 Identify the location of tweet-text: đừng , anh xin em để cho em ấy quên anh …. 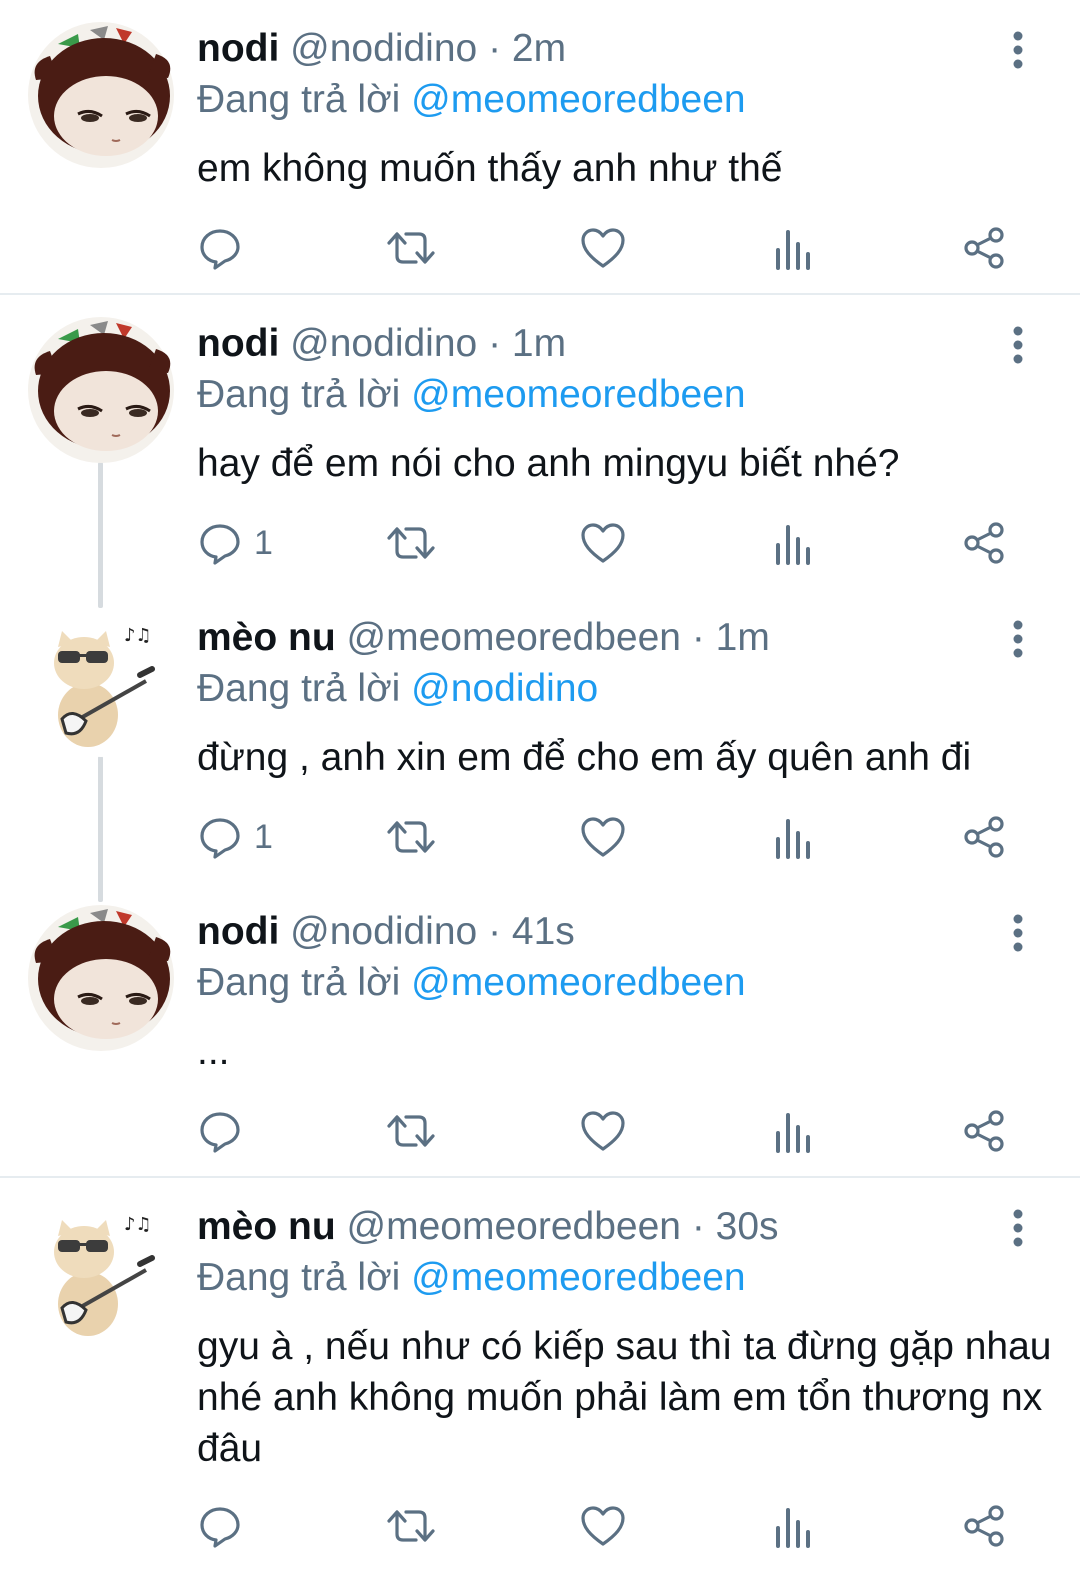
(584, 757).